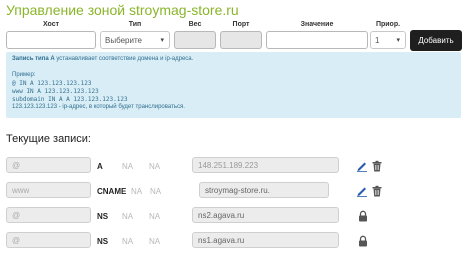 The width and height of the screenshot is (470, 253). I want to click on record-type: A, so click(100, 166).